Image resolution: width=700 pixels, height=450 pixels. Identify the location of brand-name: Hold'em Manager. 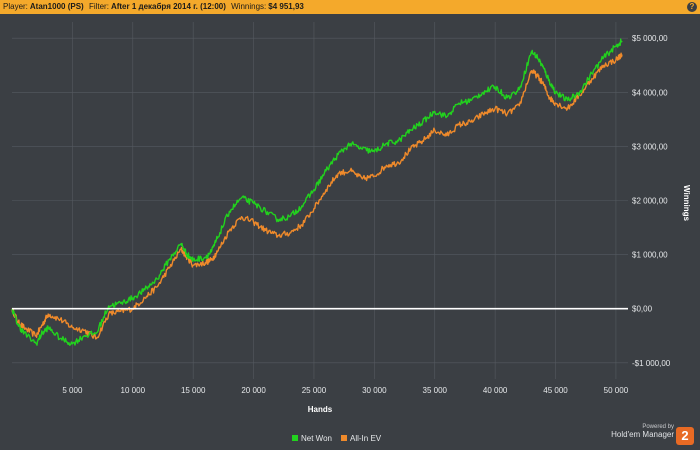
(642, 434).